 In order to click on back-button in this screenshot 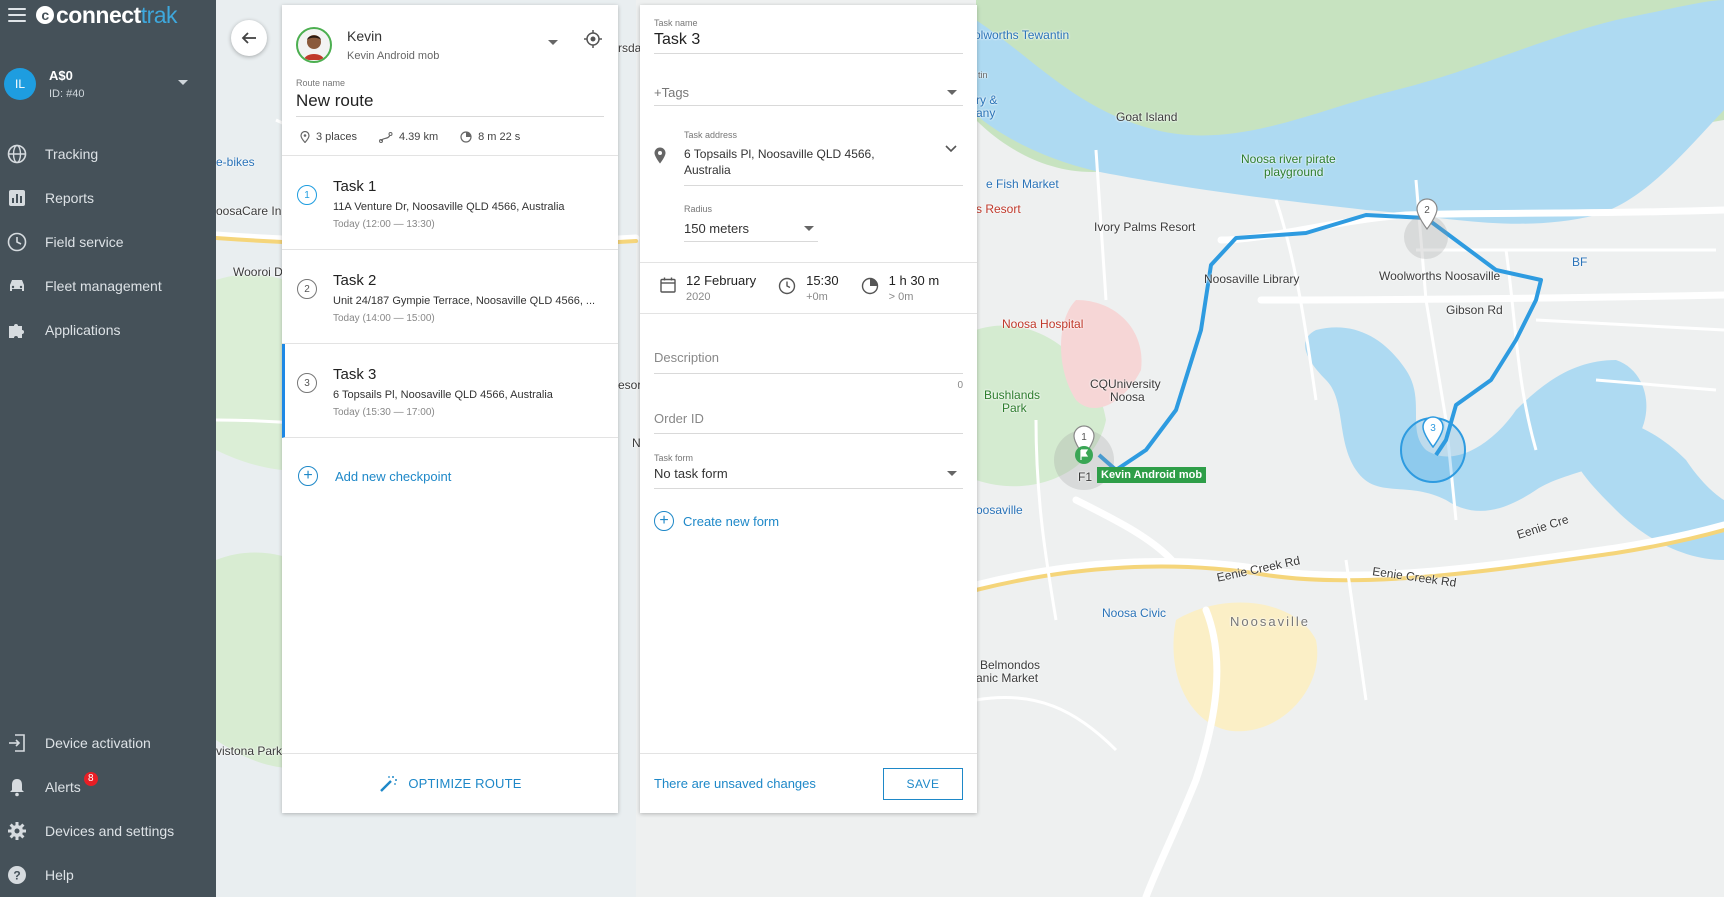, I will do `click(249, 38)`.